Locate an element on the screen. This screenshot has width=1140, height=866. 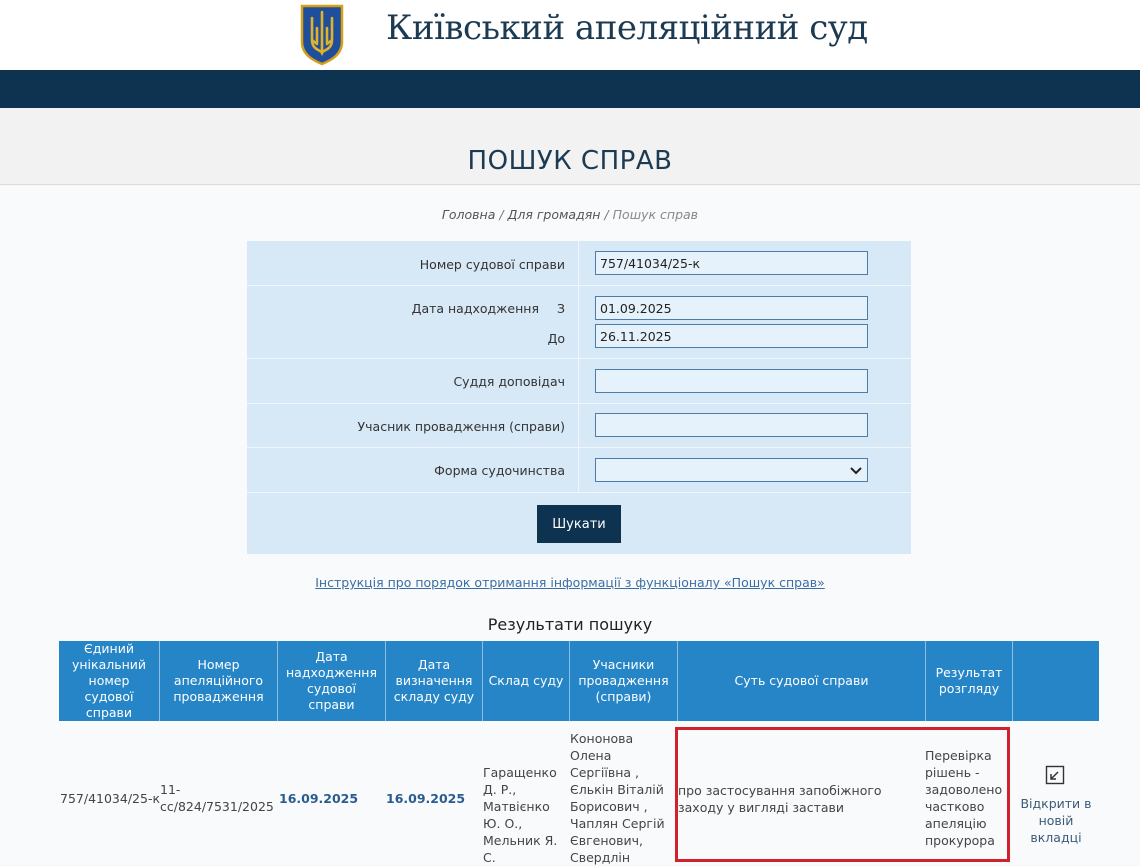
page-title: ПОШУК СПРАВ is located at coordinates (570, 161).